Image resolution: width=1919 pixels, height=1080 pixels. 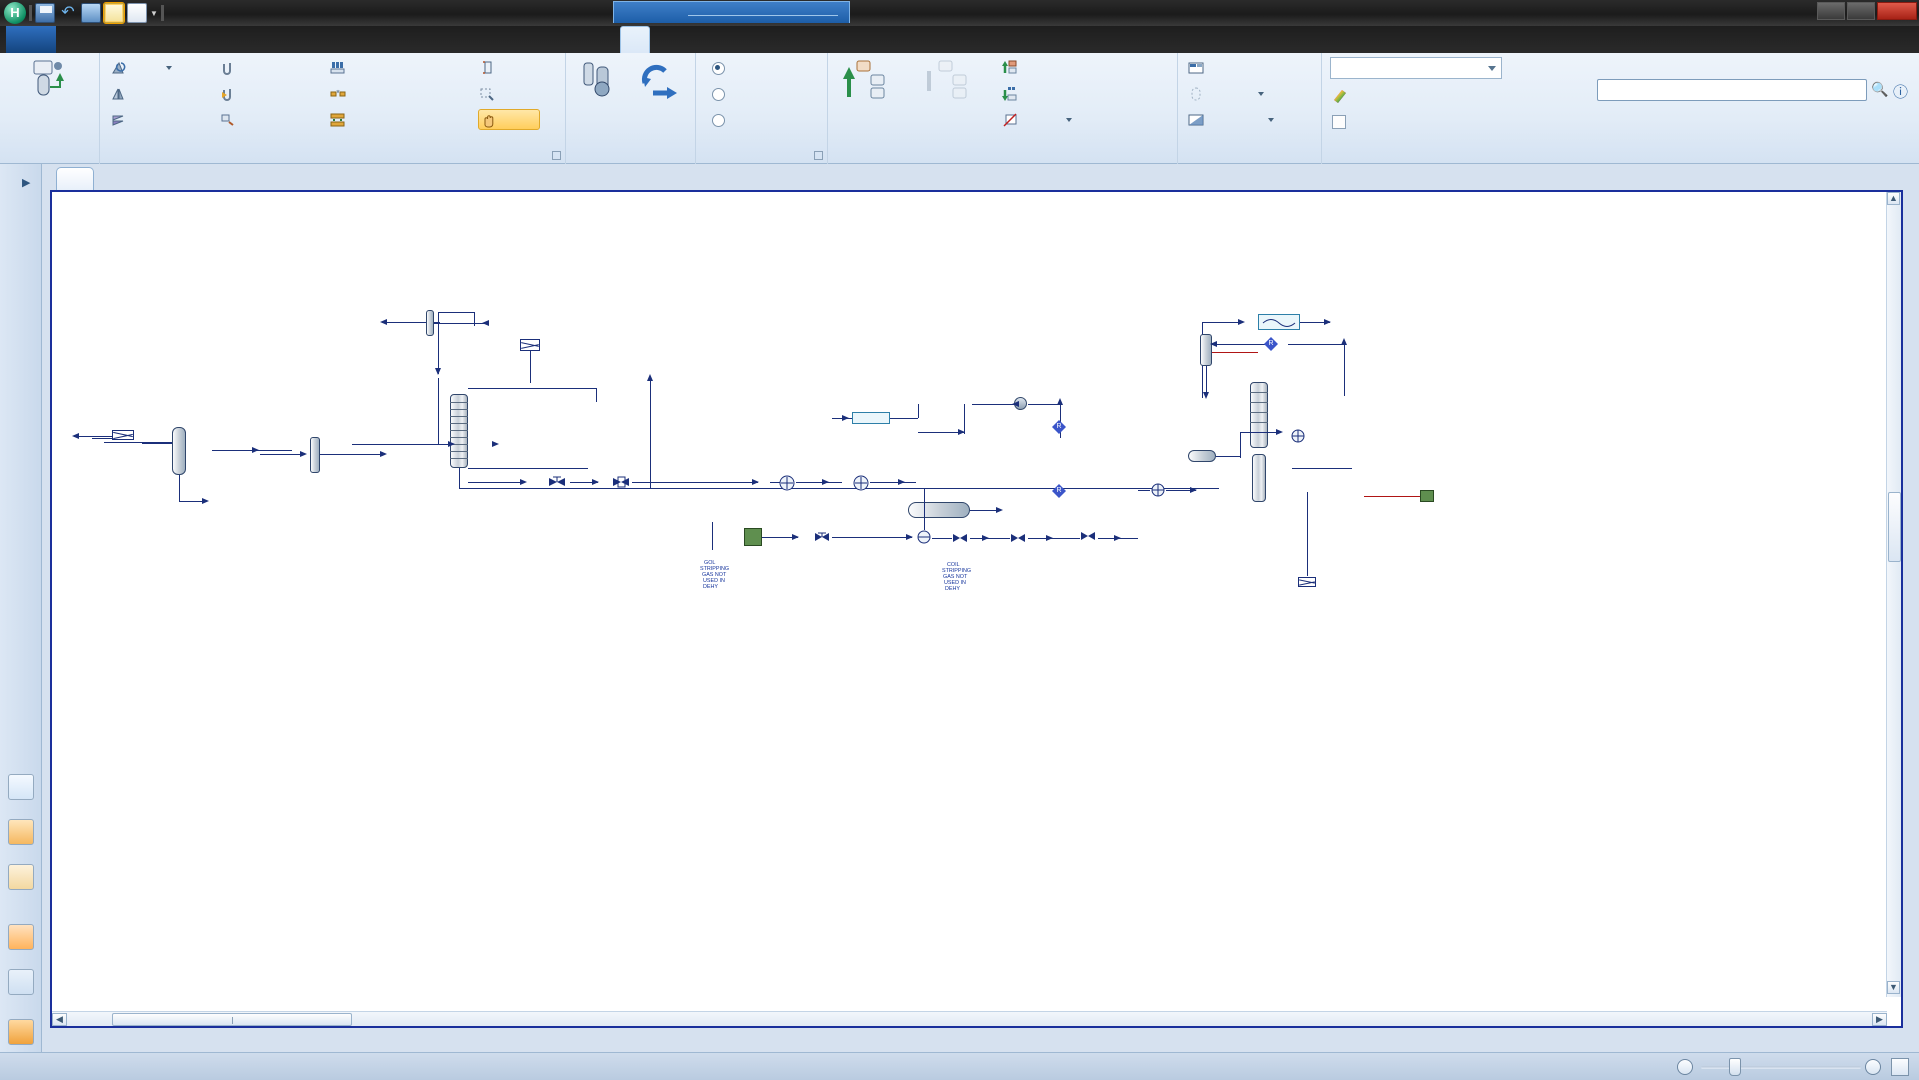 I want to click on ribbon-tab-strip, so click(x=959, y=39).